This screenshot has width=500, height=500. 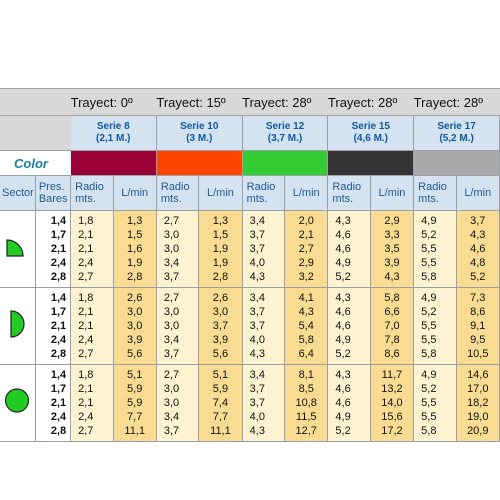 I want to click on lmin-values: 1,3 1,5 1,6 1,9 2,8, so click(x=135, y=249).